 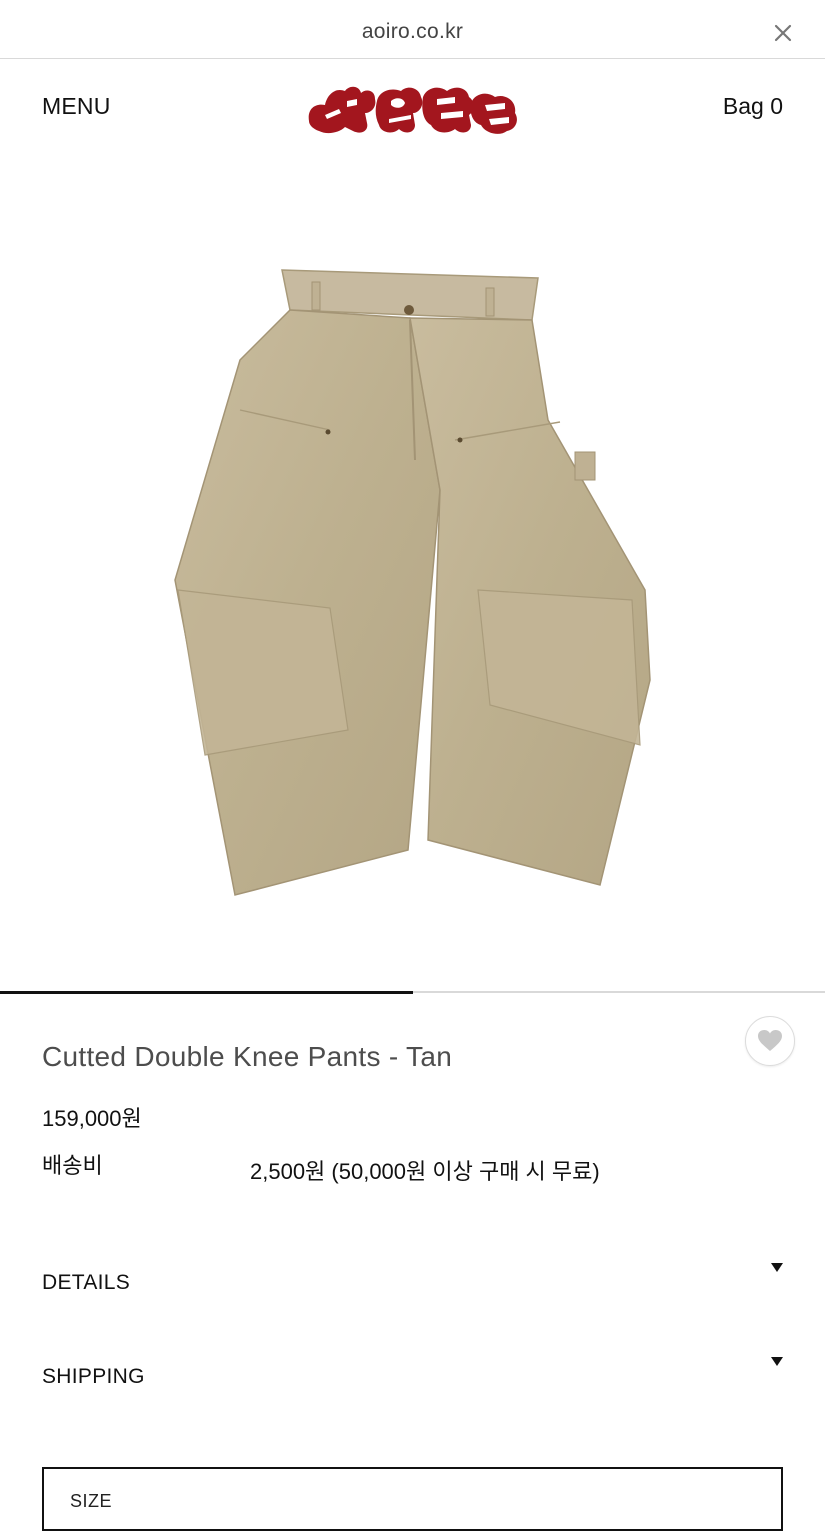 I want to click on wishlist-button, so click(x=770, y=1041).